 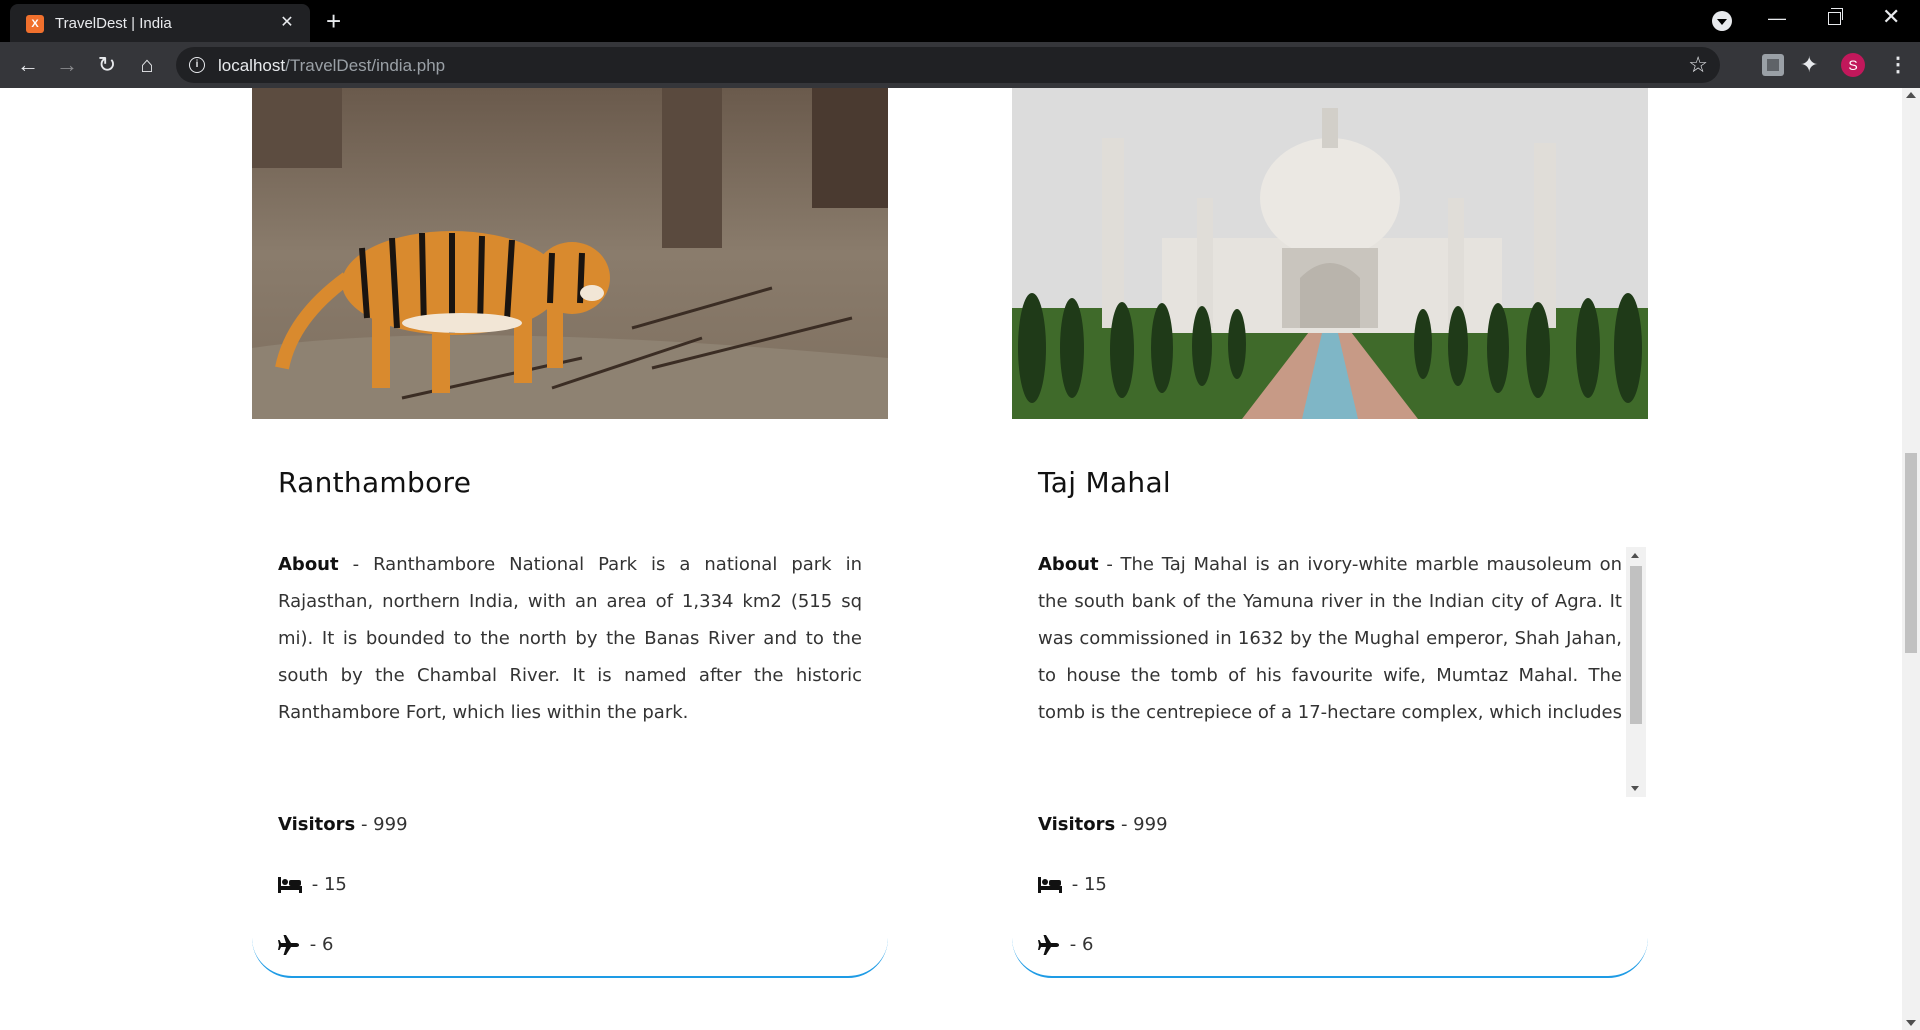 What do you see at coordinates (35, 24) in the screenshot?
I see `xampp-favicon-icon: X` at bounding box center [35, 24].